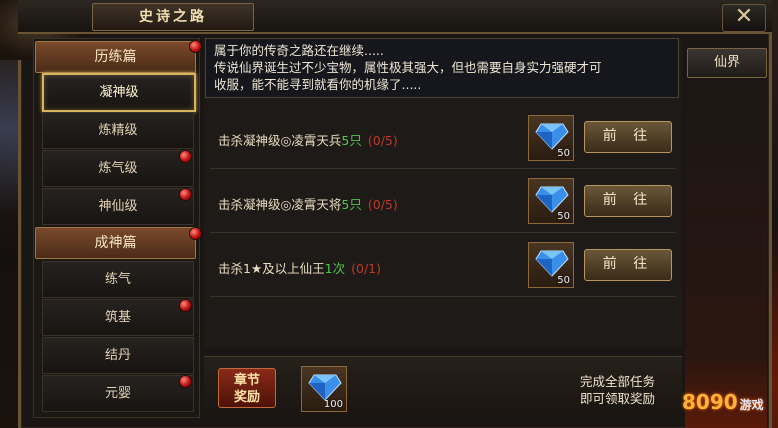 Image resolution: width=778 pixels, height=428 pixels. Describe the element at coordinates (118, 317) in the screenshot. I see `sidebar-item-zhuji: 筑基` at that location.